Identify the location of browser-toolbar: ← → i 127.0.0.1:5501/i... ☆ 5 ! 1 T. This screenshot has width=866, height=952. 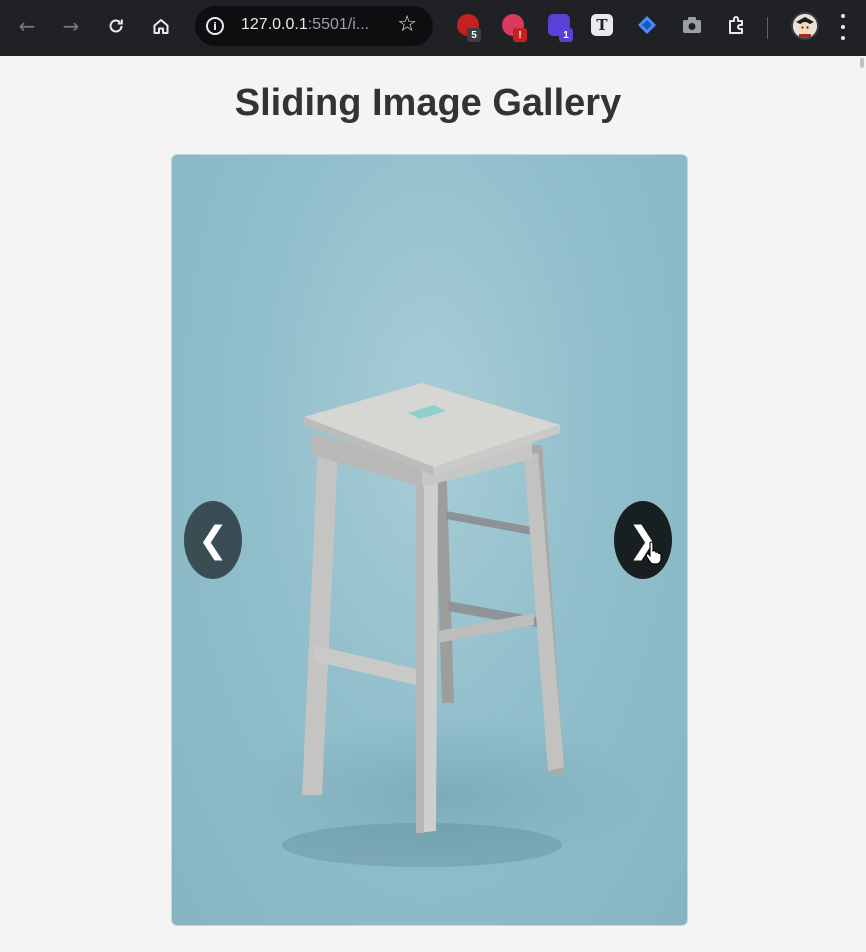
(433, 28).